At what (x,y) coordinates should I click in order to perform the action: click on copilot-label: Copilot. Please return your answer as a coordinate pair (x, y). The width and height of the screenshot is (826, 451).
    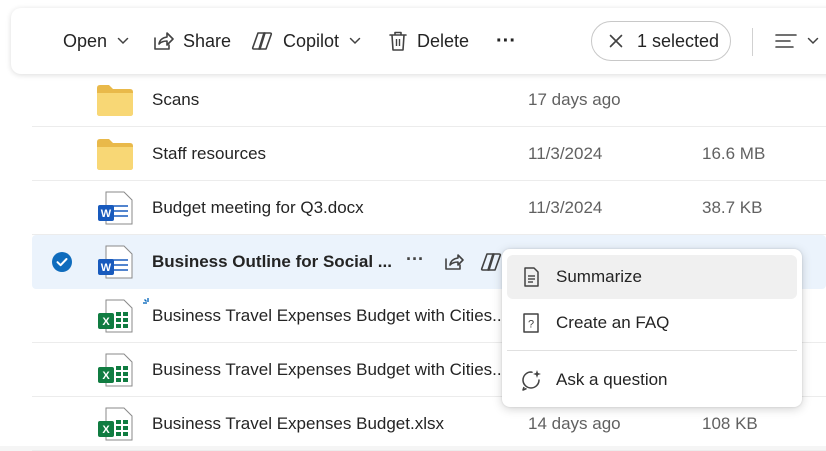
    Looking at the image, I should click on (311, 40).